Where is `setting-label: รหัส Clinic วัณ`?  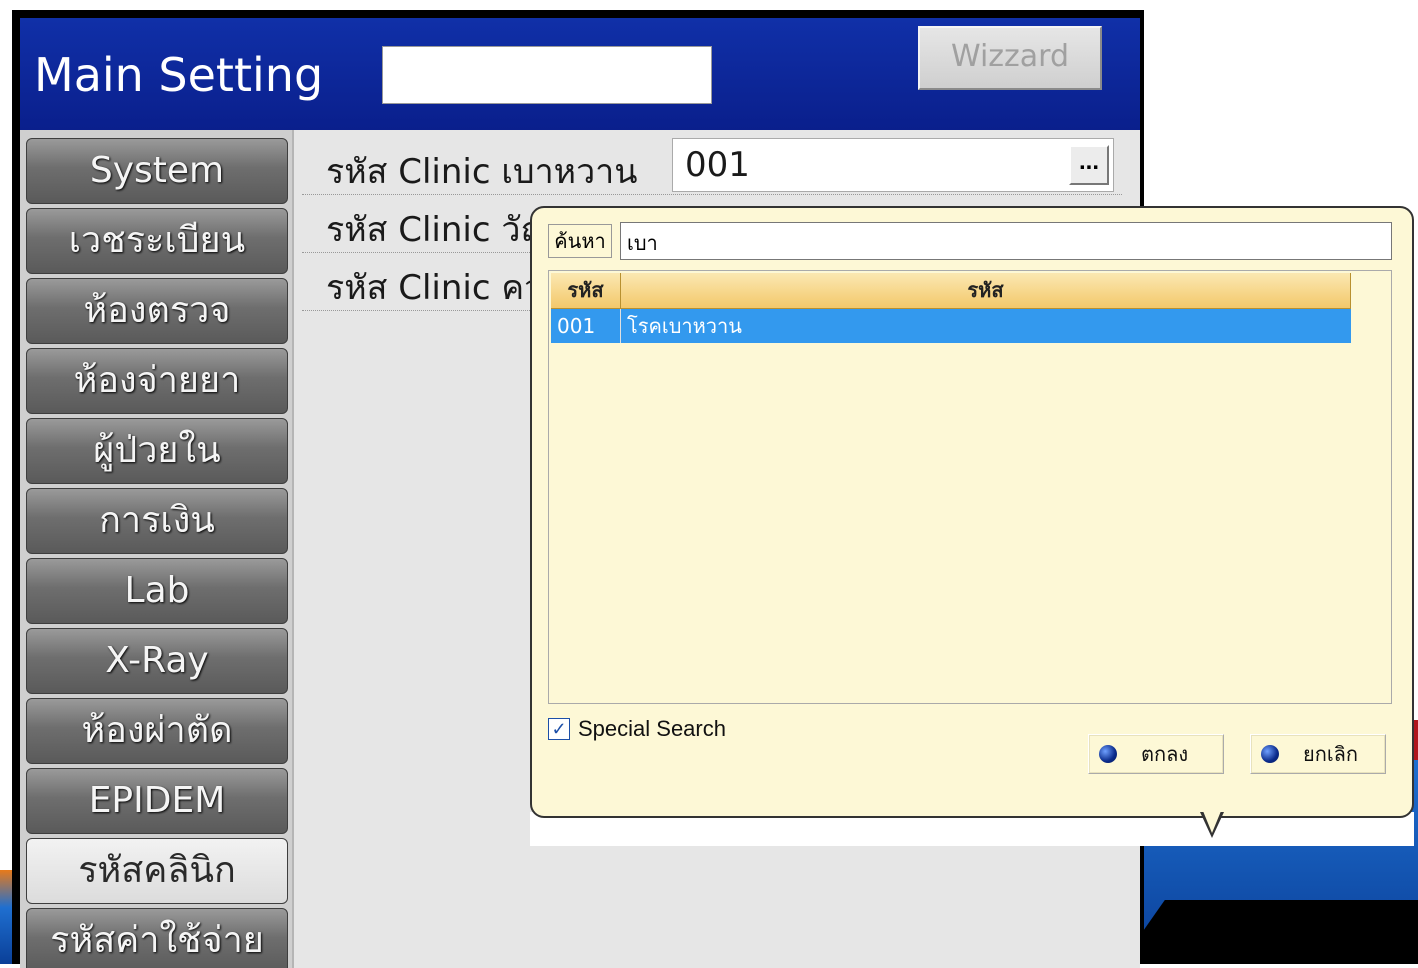 setting-label: รหัส Clinic วัณ is located at coordinates (439, 230).